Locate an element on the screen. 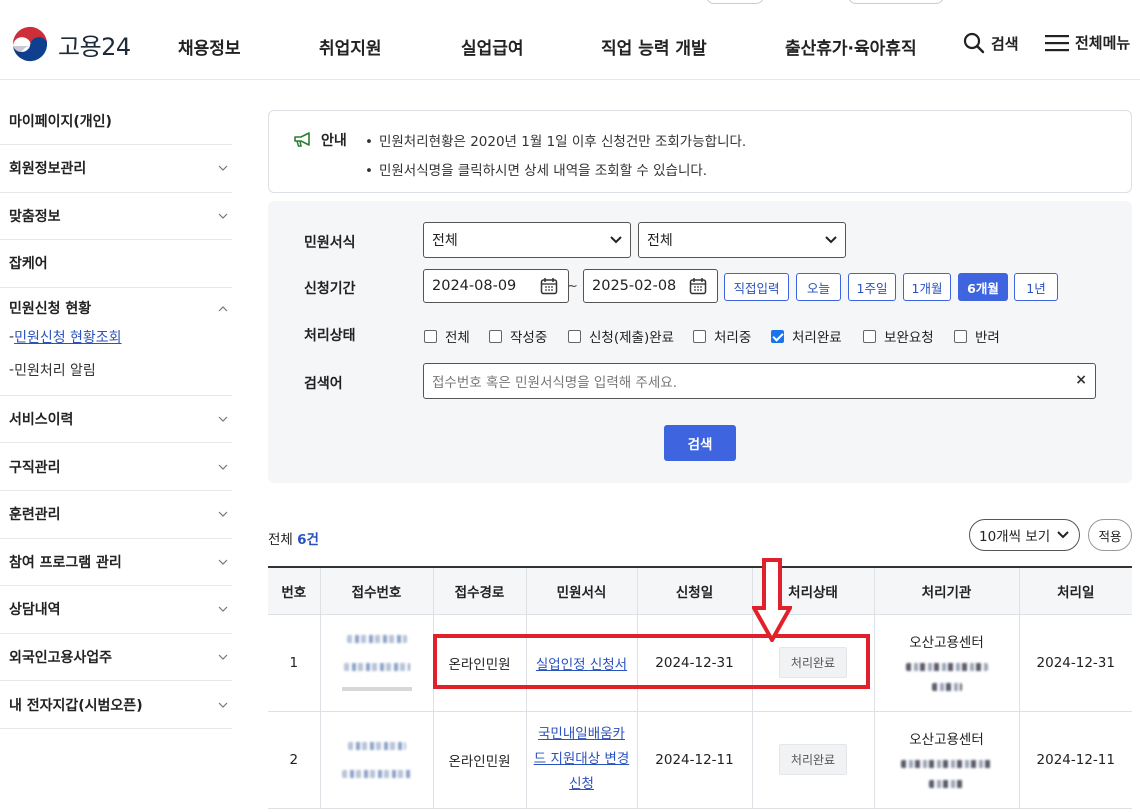 This screenshot has height=812, width=1140. megaphone-icon is located at coordinates (302, 139).